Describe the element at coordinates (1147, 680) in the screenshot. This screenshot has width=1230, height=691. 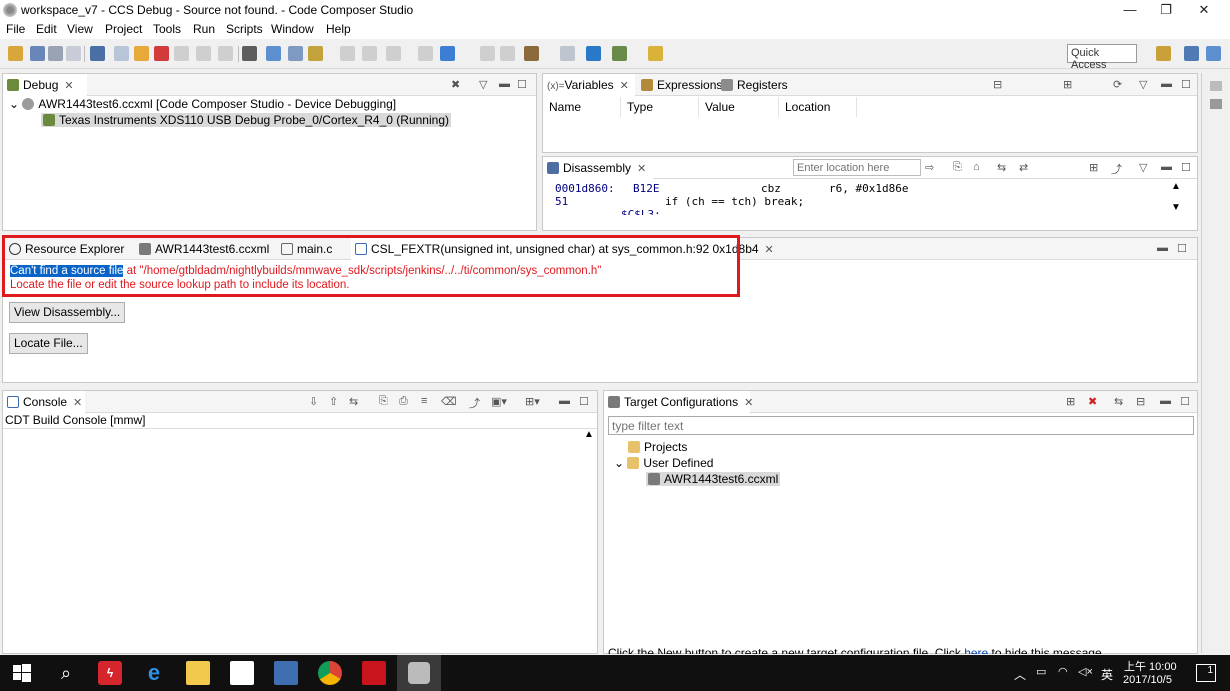
I see `clock-date: 2017/10/5` at that location.